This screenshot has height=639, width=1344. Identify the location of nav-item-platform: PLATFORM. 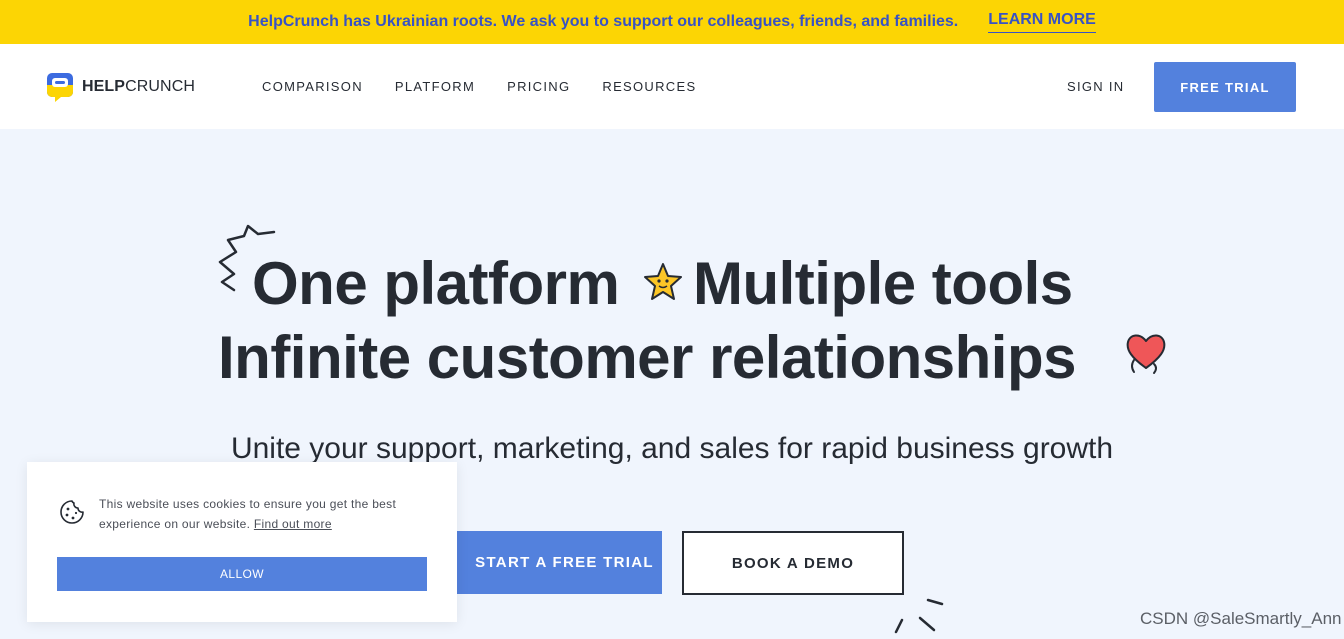
(435, 86).